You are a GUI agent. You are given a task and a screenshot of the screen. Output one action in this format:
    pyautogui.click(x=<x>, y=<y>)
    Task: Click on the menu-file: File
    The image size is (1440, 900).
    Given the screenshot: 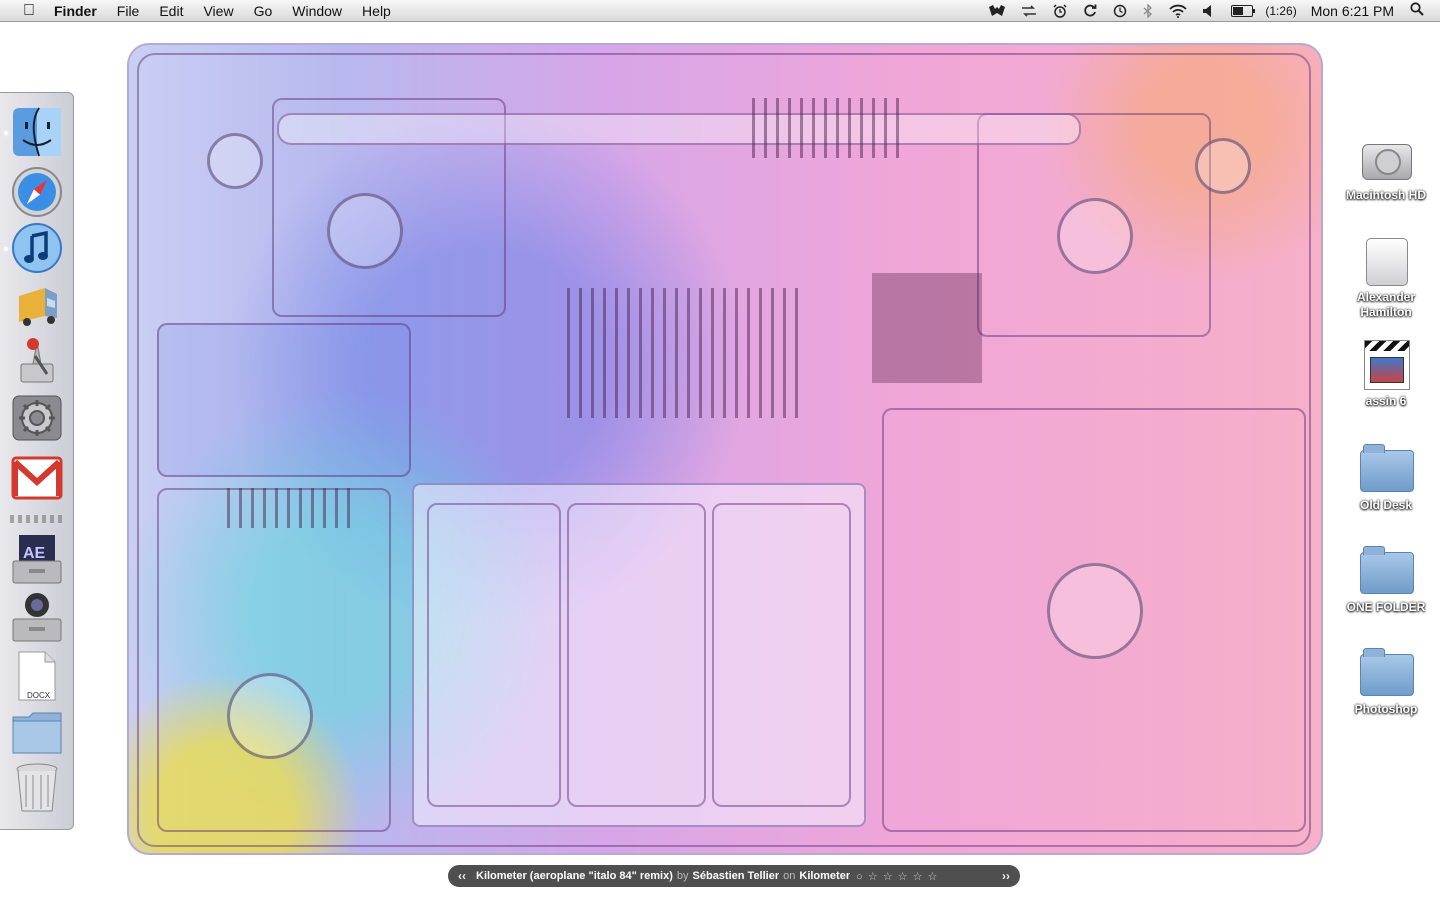 What is the action you would take?
    pyautogui.click(x=128, y=11)
    